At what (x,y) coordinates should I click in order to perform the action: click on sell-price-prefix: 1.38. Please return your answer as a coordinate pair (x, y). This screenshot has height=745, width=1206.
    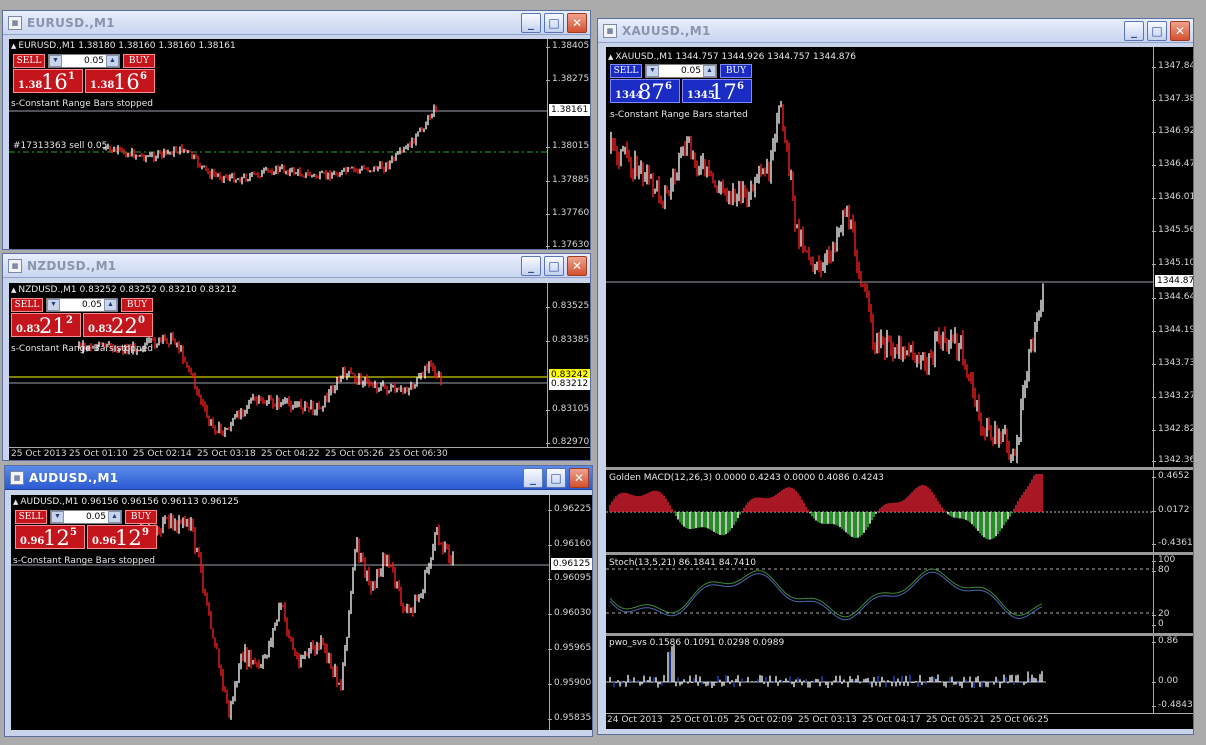
    Looking at the image, I should click on (30, 85).